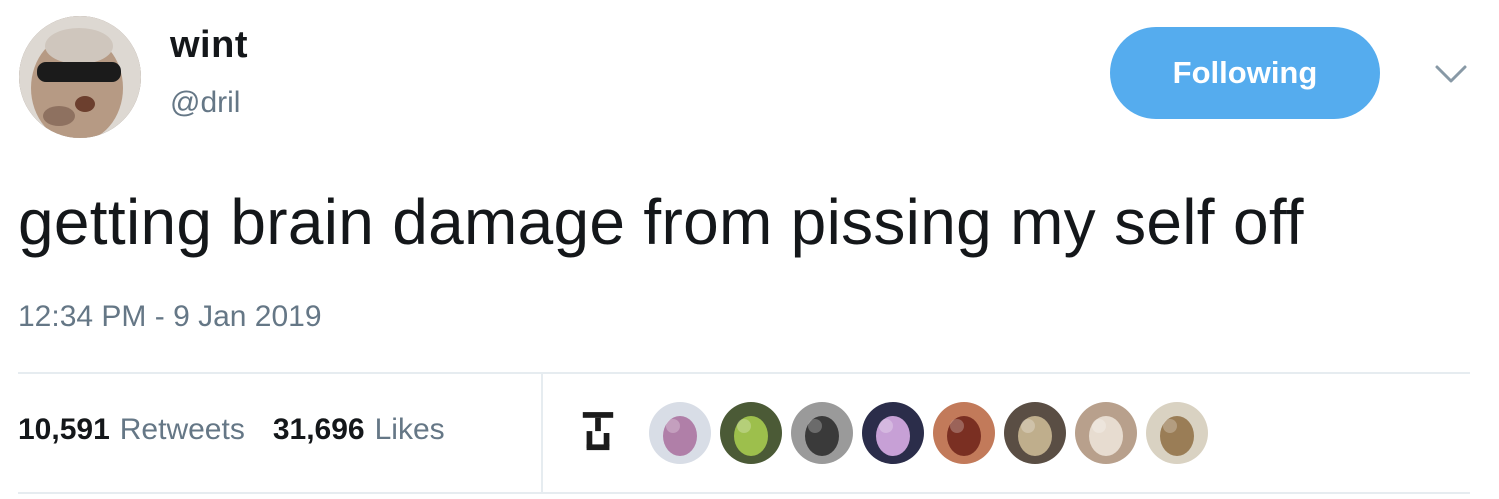  Describe the element at coordinates (318, 429) in the screenshot. I see `likes-count: 31,696` at that location.